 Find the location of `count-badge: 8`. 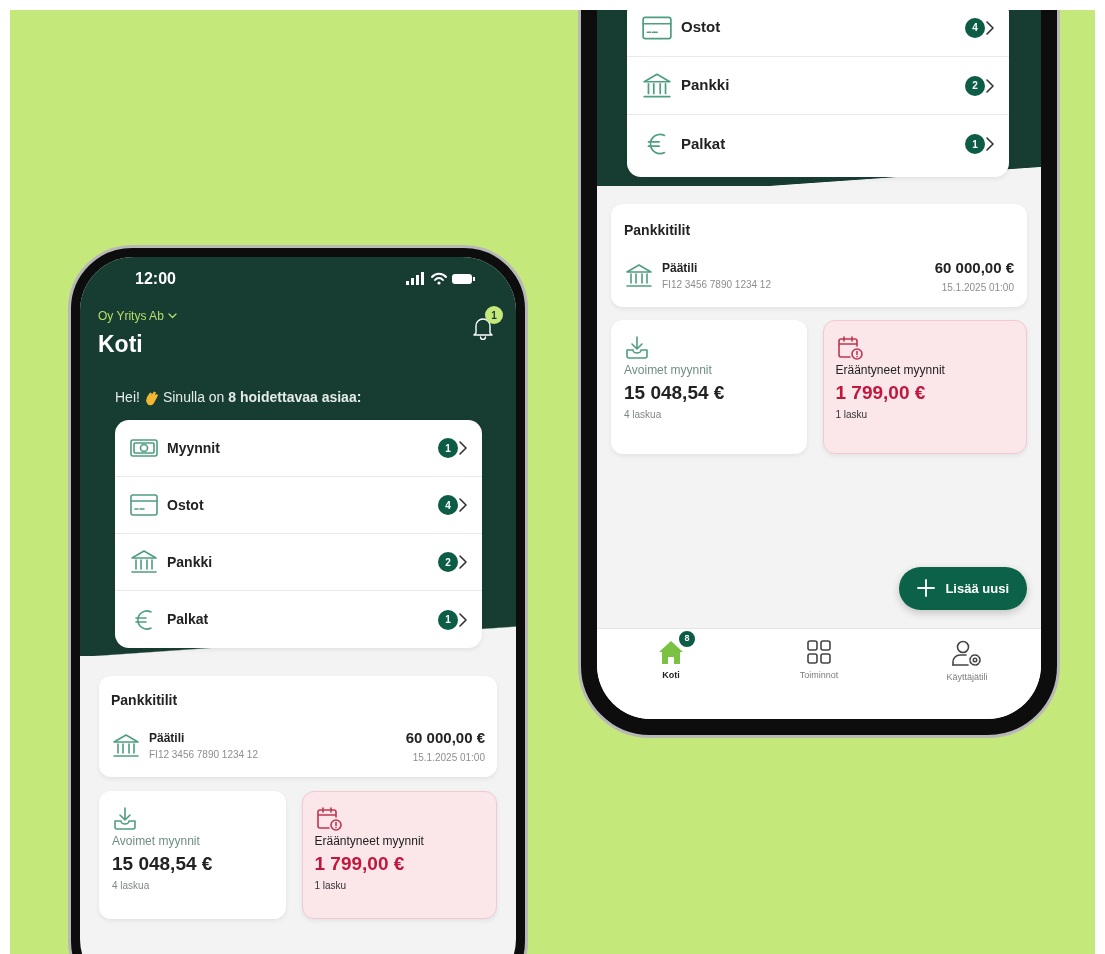

count-badge: 8 is located at coordinates (687, 639).